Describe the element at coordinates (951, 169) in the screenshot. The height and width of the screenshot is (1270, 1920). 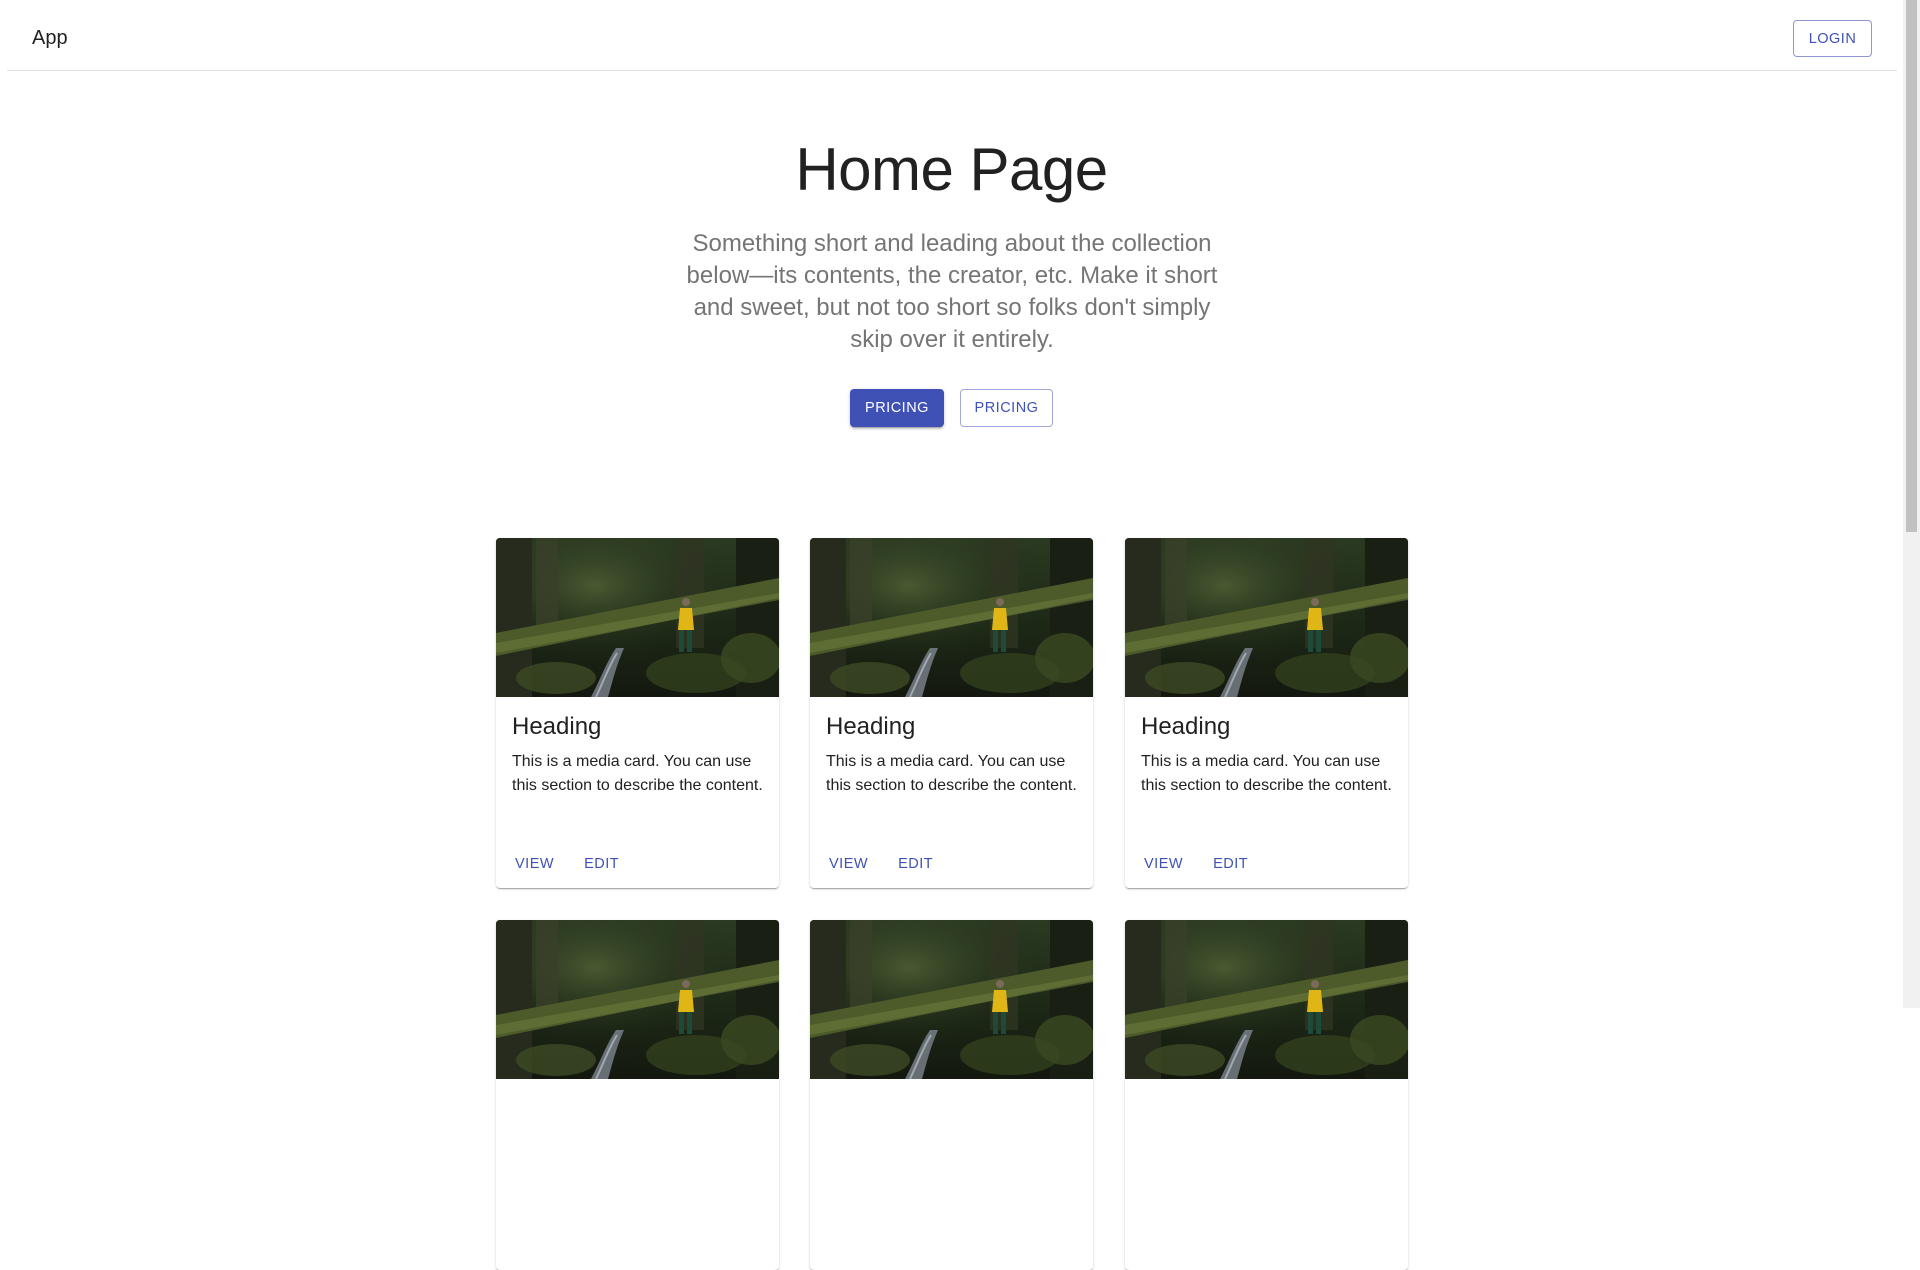
I see `page-title: Home Page` at that location.